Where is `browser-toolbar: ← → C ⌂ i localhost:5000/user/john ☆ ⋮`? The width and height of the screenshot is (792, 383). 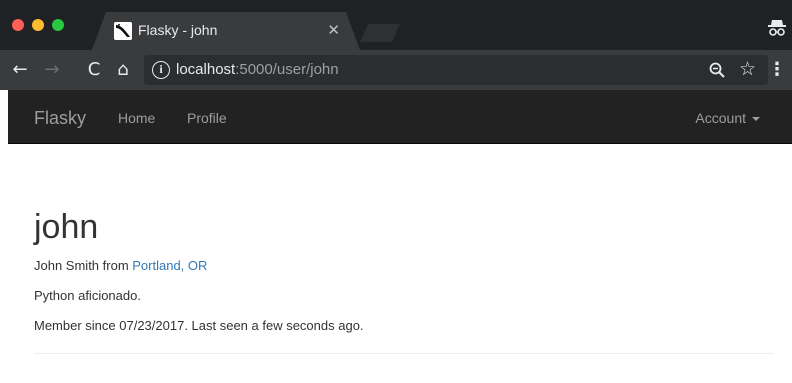
browser-toolbar: ← → C ⌂ i localhost:5000/user/john ☆ ⋮ is located at coordinates (396, 70).